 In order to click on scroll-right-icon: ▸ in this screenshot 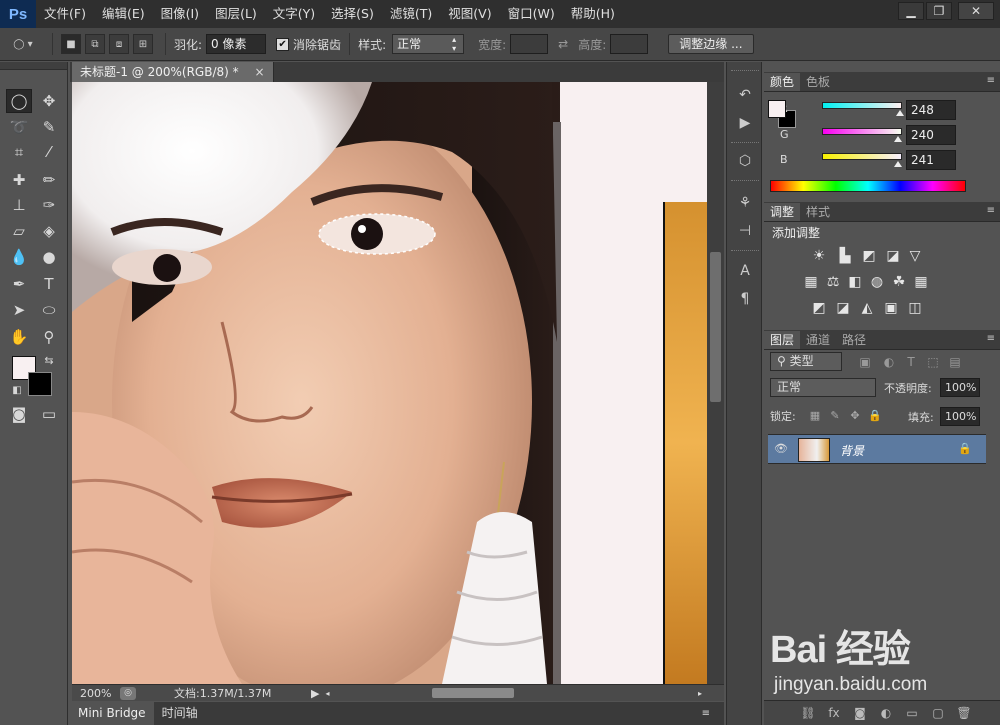, I will do `click(700, 693)`.